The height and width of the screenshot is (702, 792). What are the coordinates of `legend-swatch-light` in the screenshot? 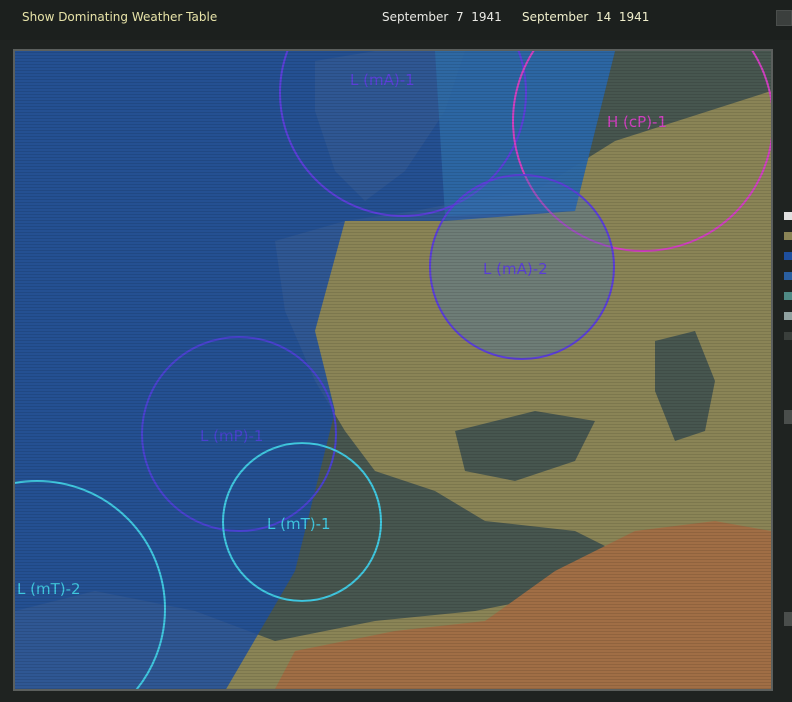 It's located at (788, 316).